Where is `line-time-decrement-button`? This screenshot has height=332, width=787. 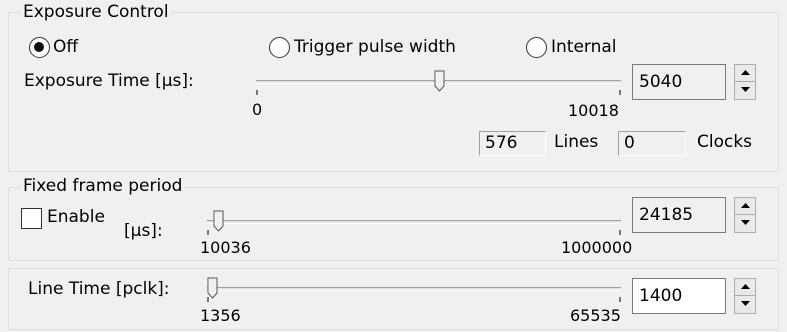
line-time-decrement-button is located at coordinates (745, 304).